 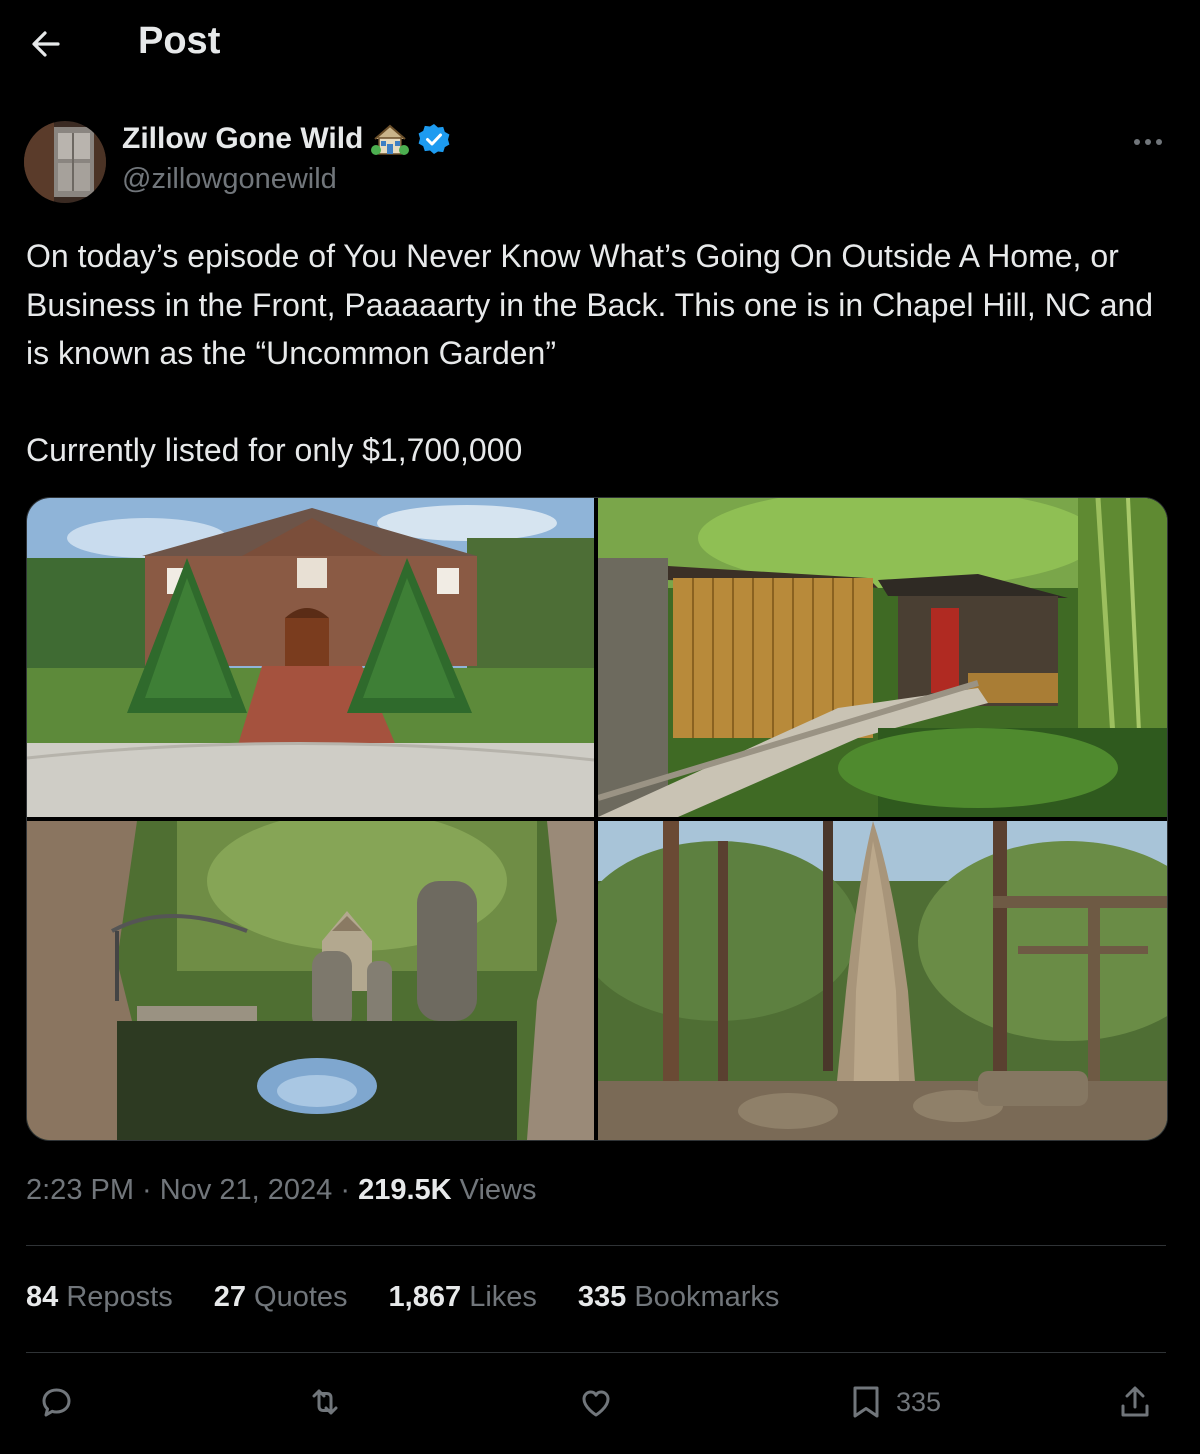 I want to click on avatar-image, so click(x=65, y=162).